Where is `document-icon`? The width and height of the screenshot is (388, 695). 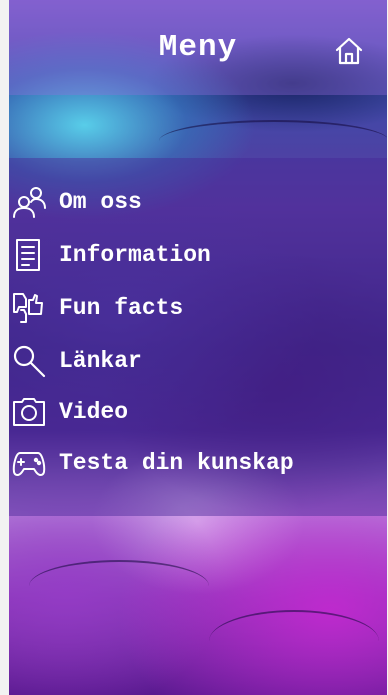
document-icon is located at coordinates (29, 255).